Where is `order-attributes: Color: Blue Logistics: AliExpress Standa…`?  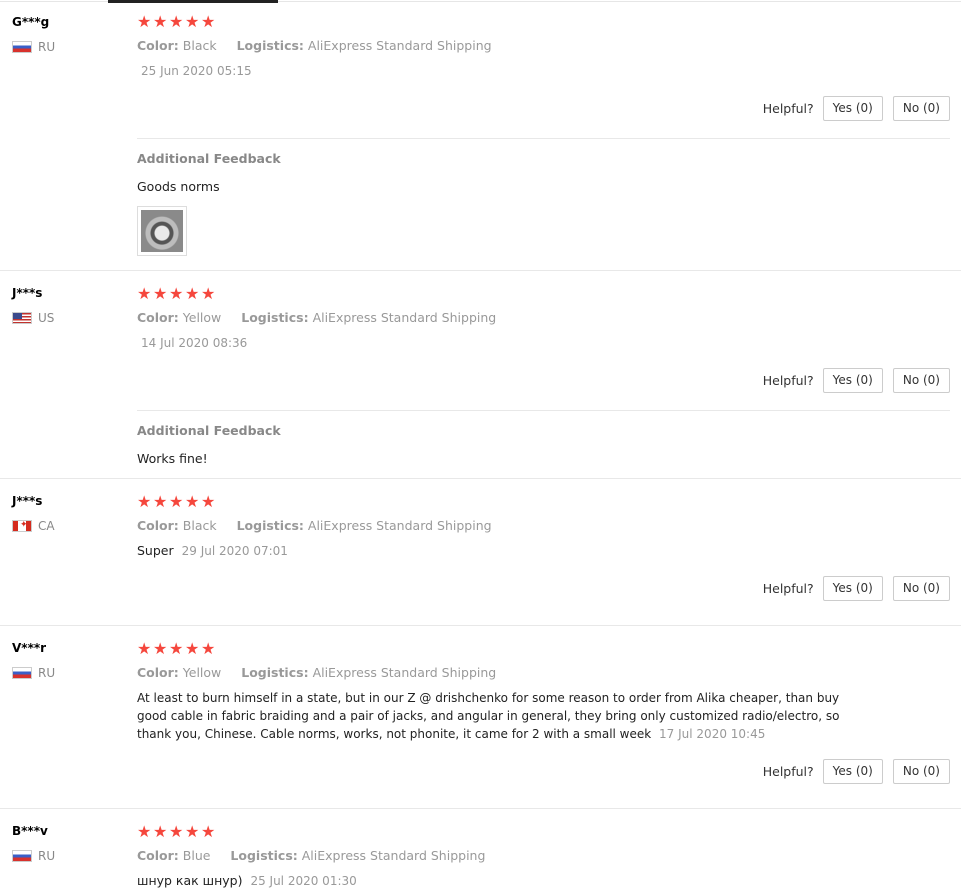 order-attributes: Color: Blue Logistics: AliExpress Standa… is located at coordinates (543, 856).